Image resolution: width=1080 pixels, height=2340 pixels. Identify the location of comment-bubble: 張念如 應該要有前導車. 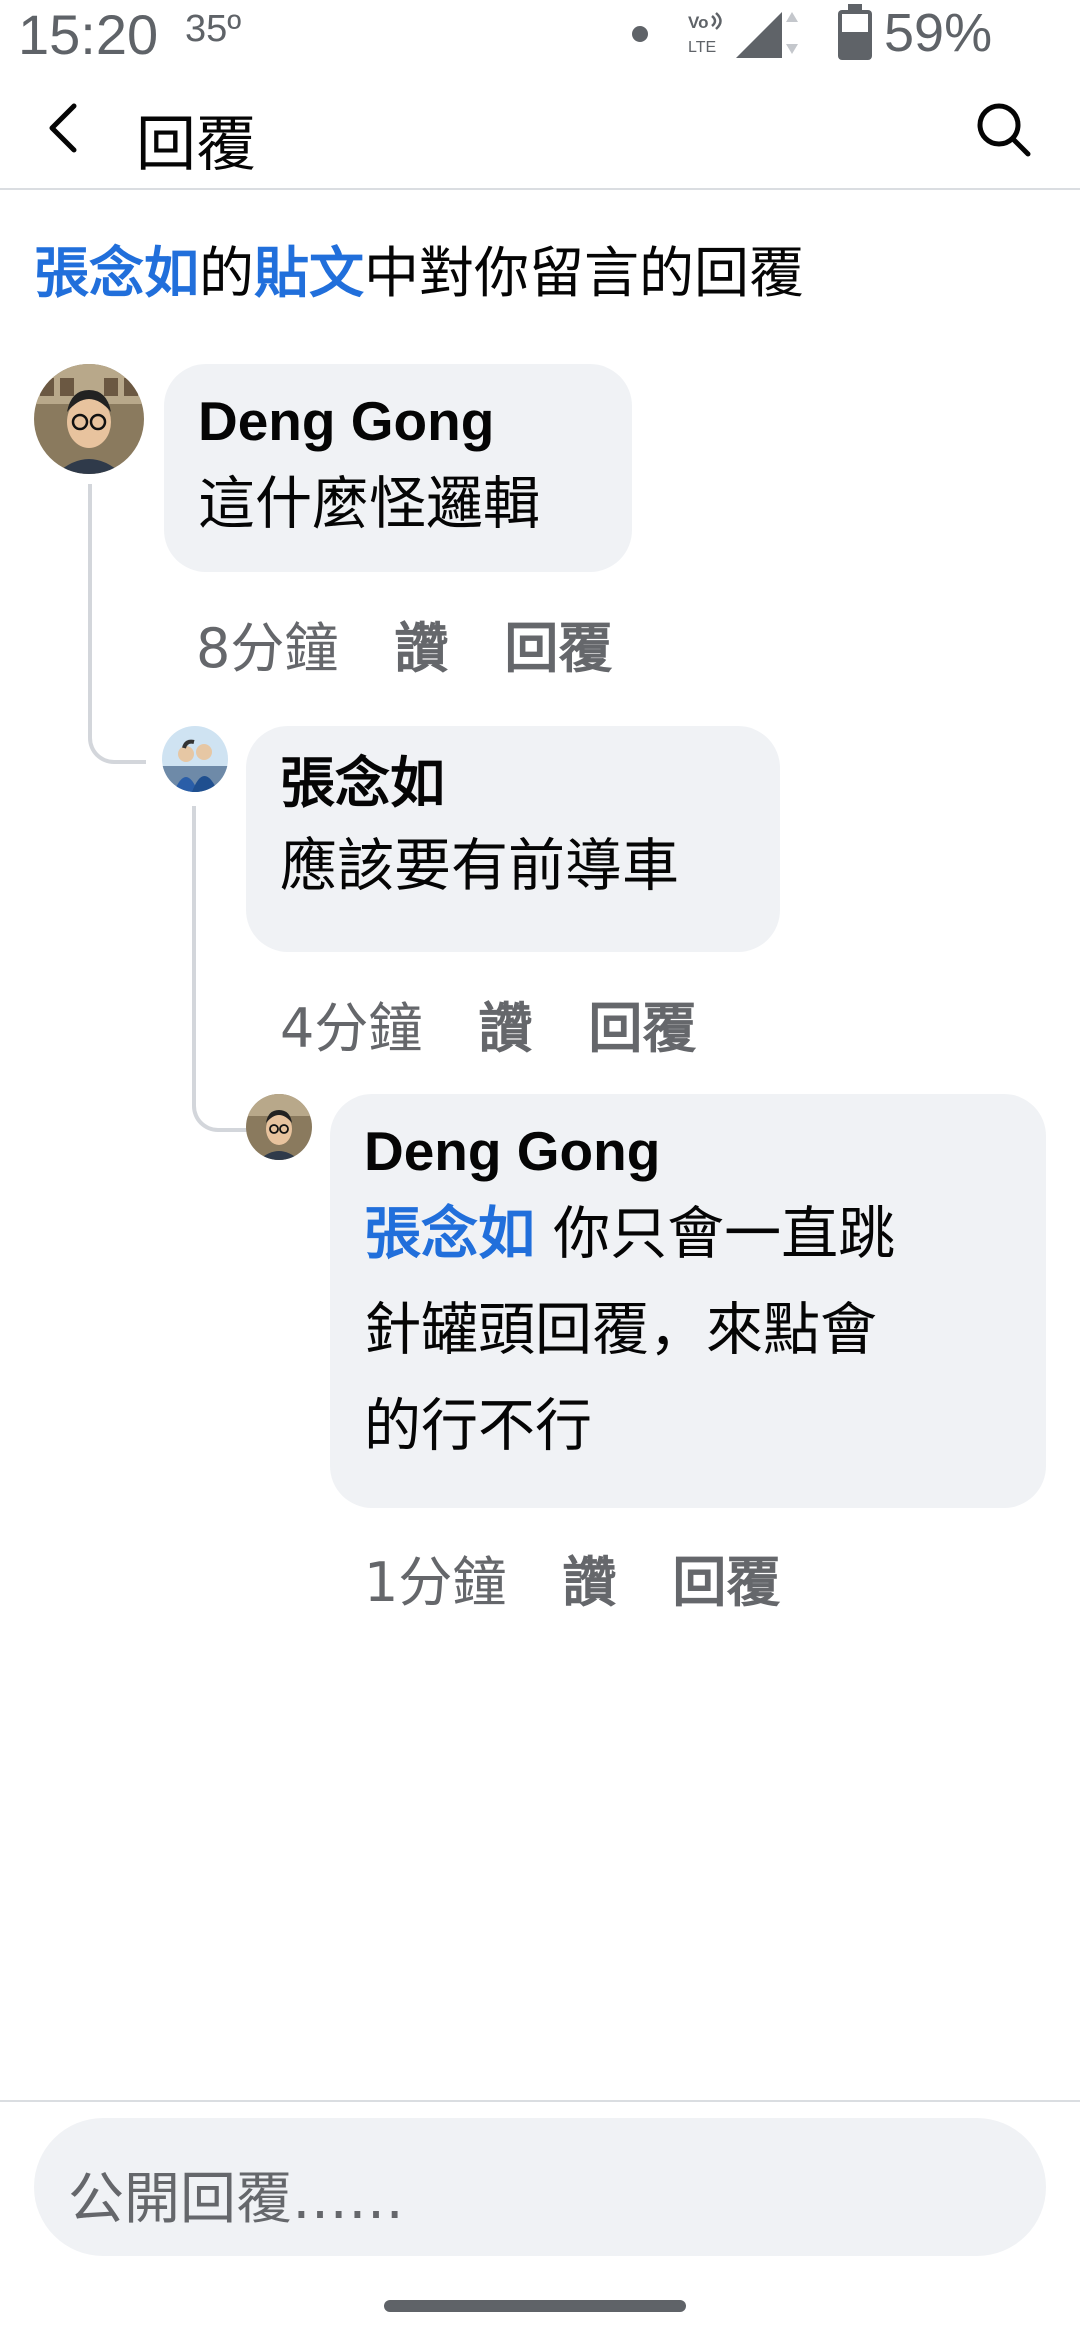
(513, 839).